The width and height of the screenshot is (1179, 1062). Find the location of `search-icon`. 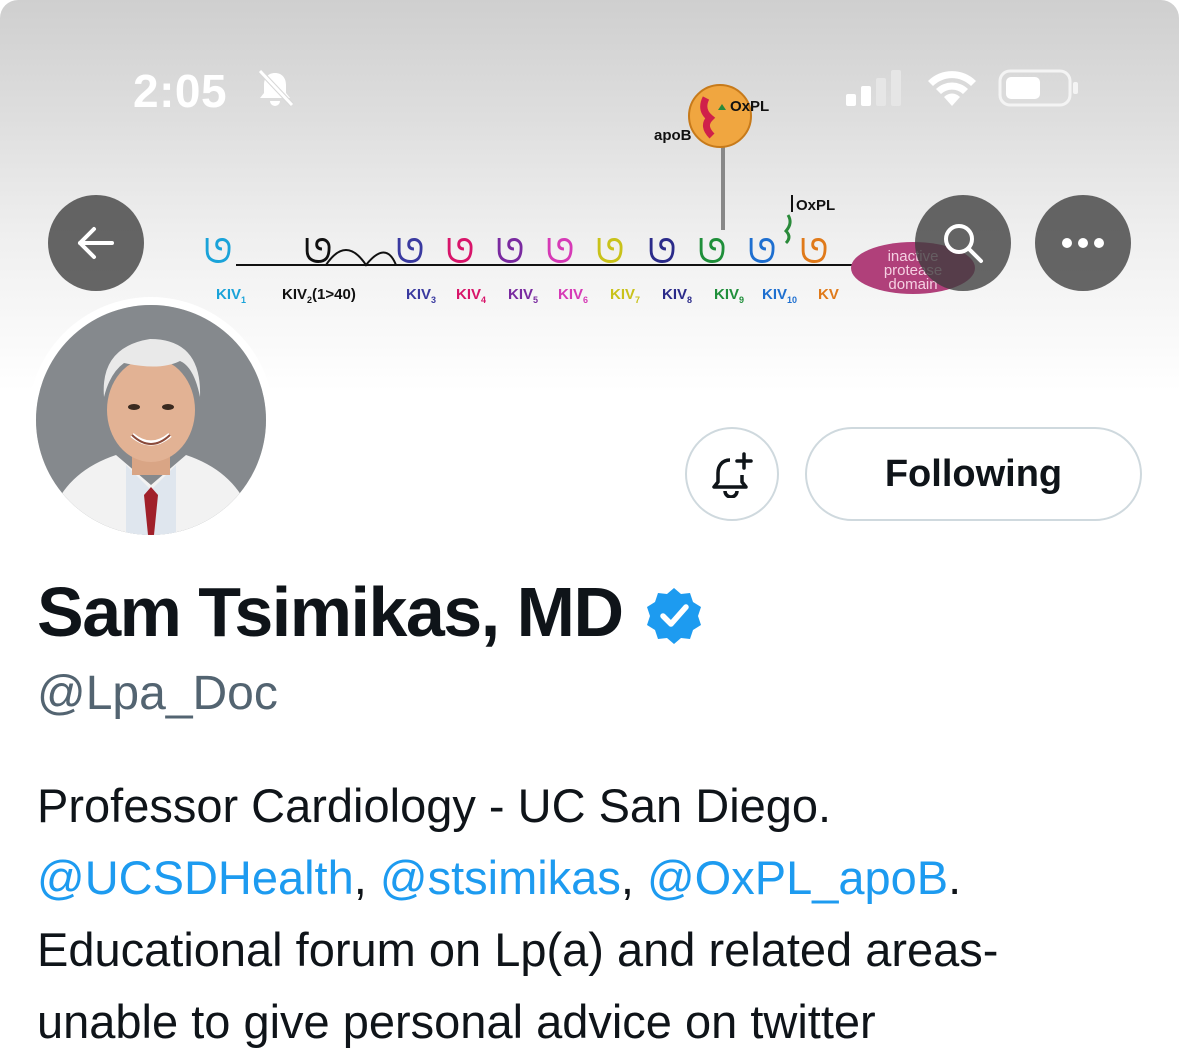

search-icon is located at coordinates (963, 243).